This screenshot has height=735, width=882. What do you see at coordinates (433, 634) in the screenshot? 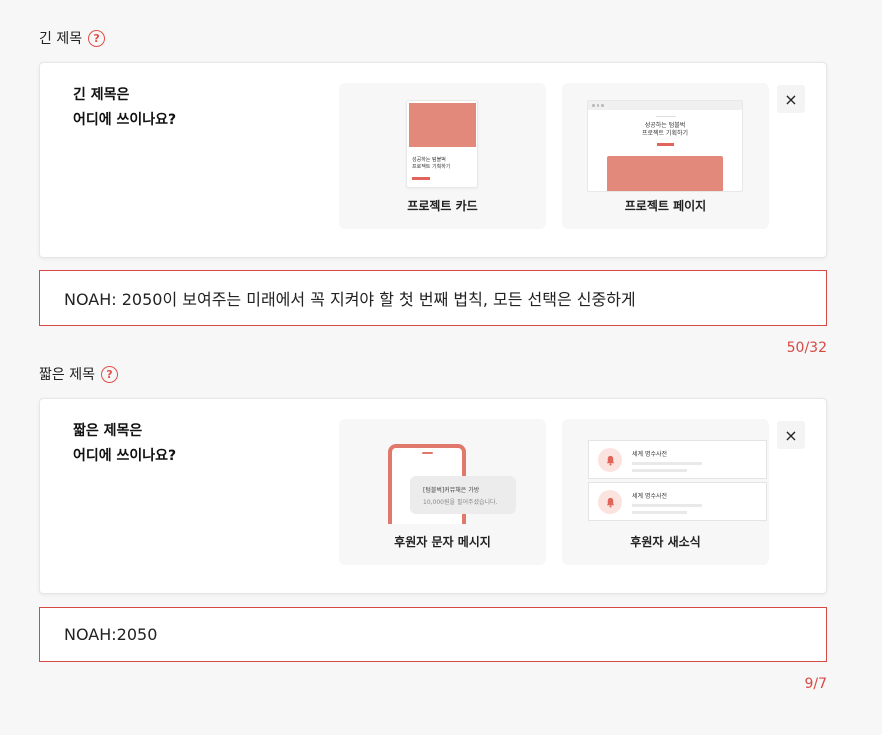
I see `short-title-input: NOAH:2050` at bounding box center [433, 634].